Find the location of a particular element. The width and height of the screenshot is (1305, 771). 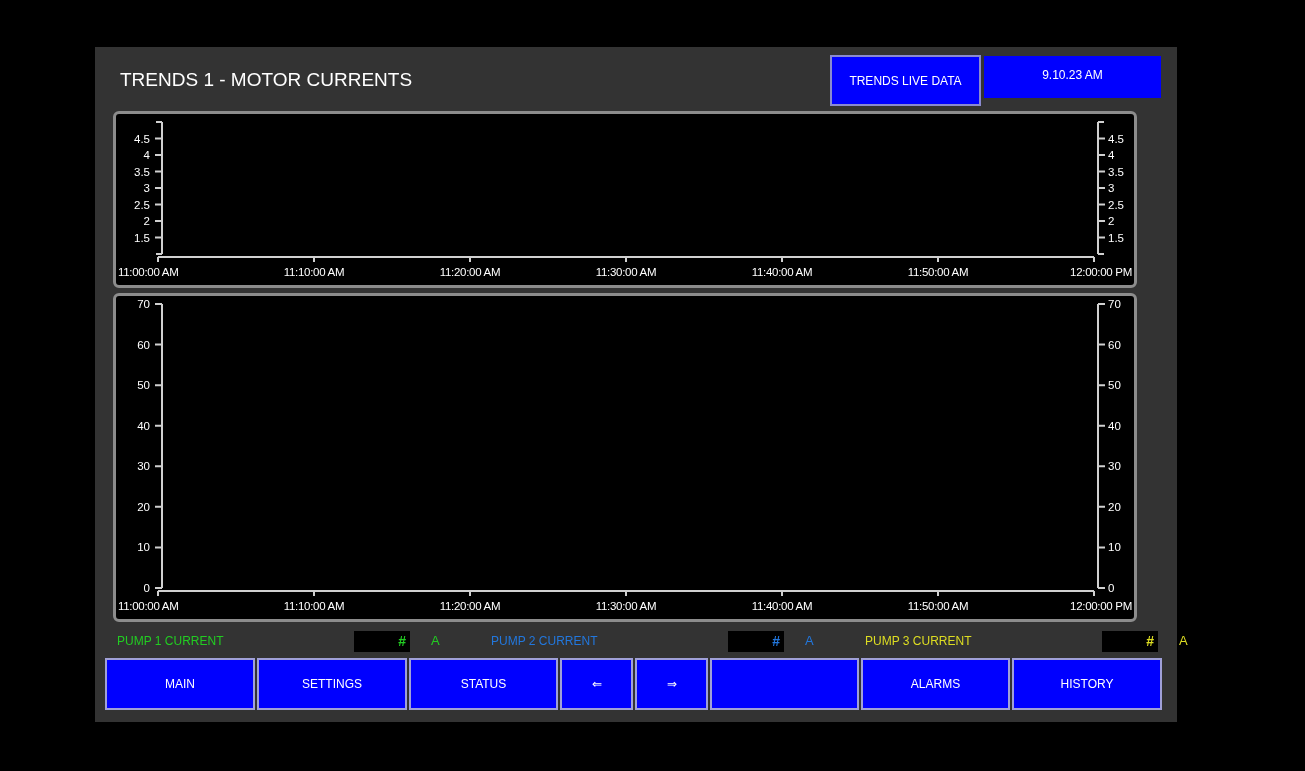

pump-label: PUMP 2 CURRENT is located at coordinates (545, 641).